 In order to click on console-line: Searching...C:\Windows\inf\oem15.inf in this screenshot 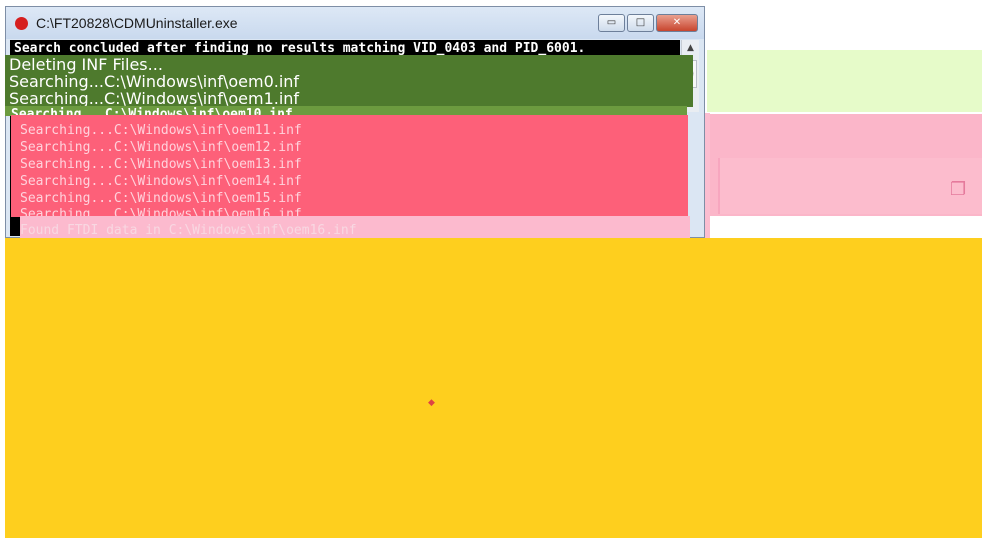, I will do `click(161, 198)`.